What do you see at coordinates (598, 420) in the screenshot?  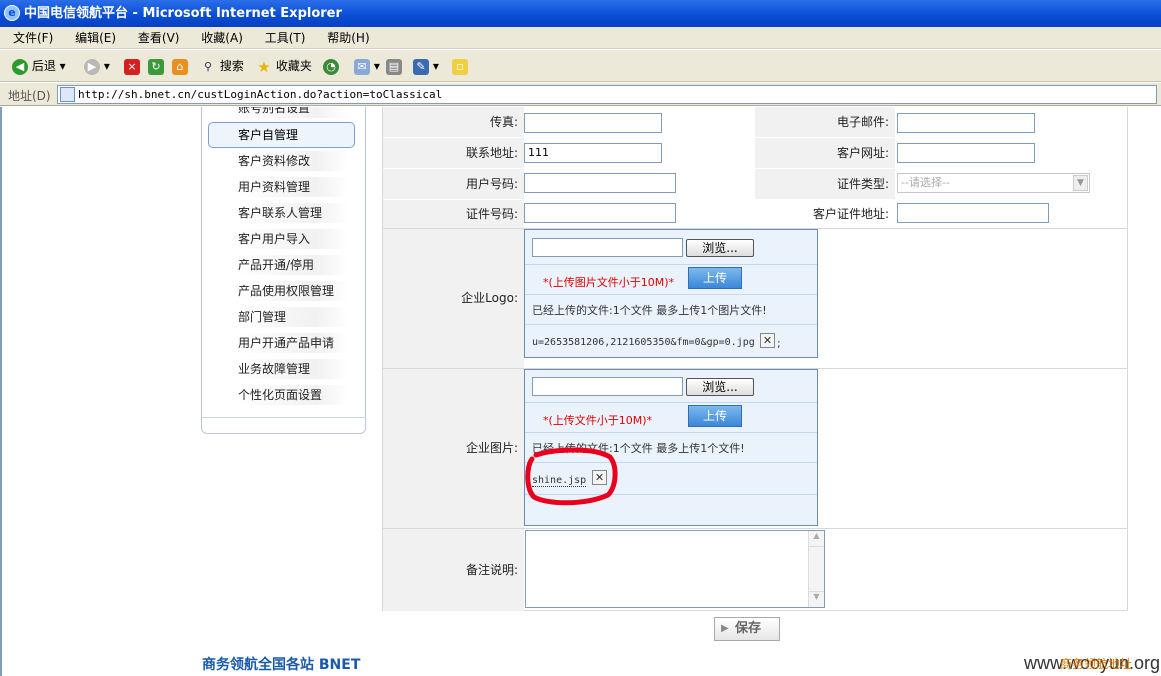 I see `image-size-hint: *(上传文件小于10M)*` at bounding box center [598, 420].